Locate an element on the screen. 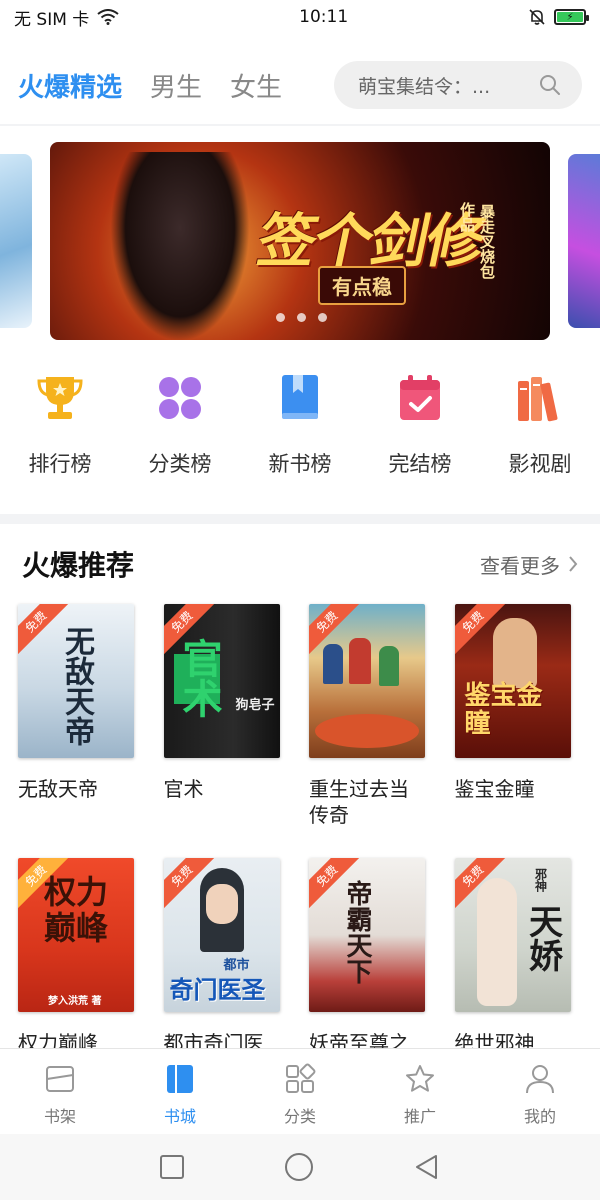 This screenshot has width=600, height=1200. view-more-label: 查看更多 is located at coordinates (520, 565).